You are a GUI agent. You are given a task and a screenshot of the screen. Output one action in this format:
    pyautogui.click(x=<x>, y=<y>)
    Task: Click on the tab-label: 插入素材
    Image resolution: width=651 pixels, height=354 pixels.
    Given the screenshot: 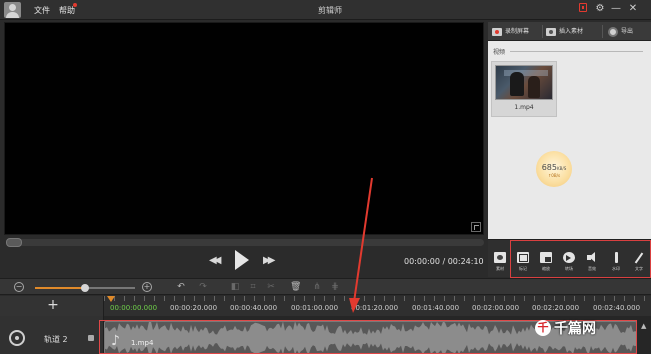 What is the action you would take?
    pyautogui.click(x=571, y=31)
    